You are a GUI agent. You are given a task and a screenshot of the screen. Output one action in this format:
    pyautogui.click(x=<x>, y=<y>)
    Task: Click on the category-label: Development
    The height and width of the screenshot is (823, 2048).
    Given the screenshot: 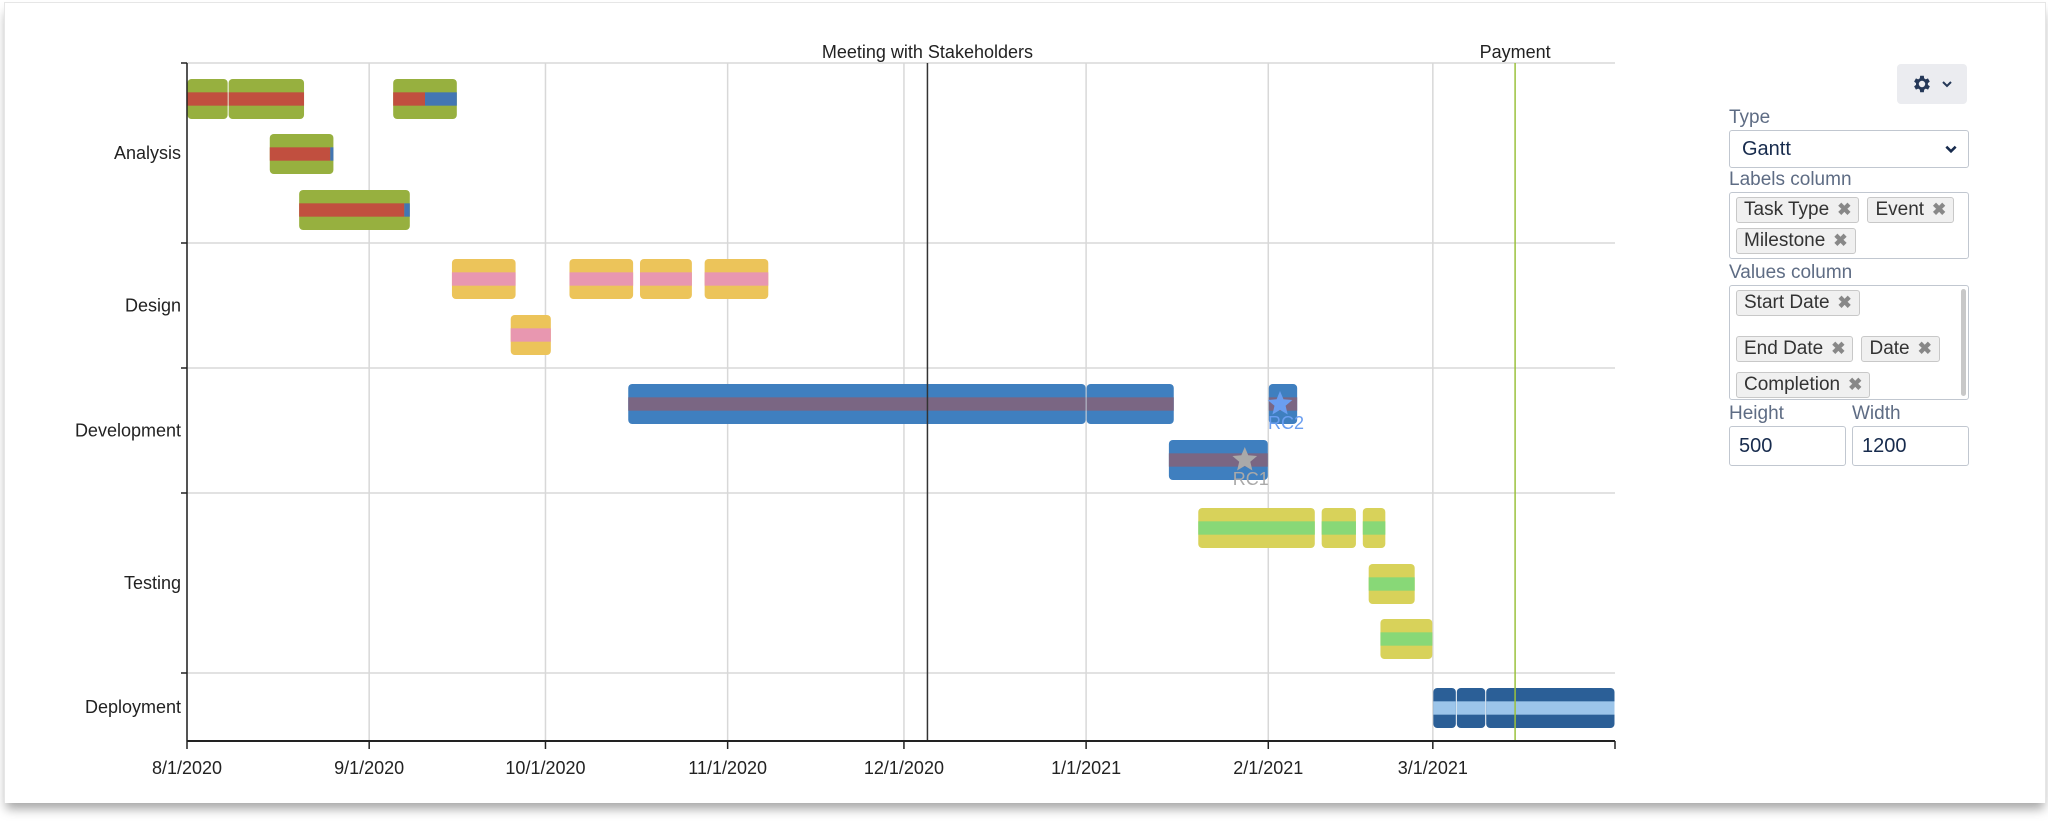 What is the action you would take?
    pyautogui.click(x=128, y=431)
    